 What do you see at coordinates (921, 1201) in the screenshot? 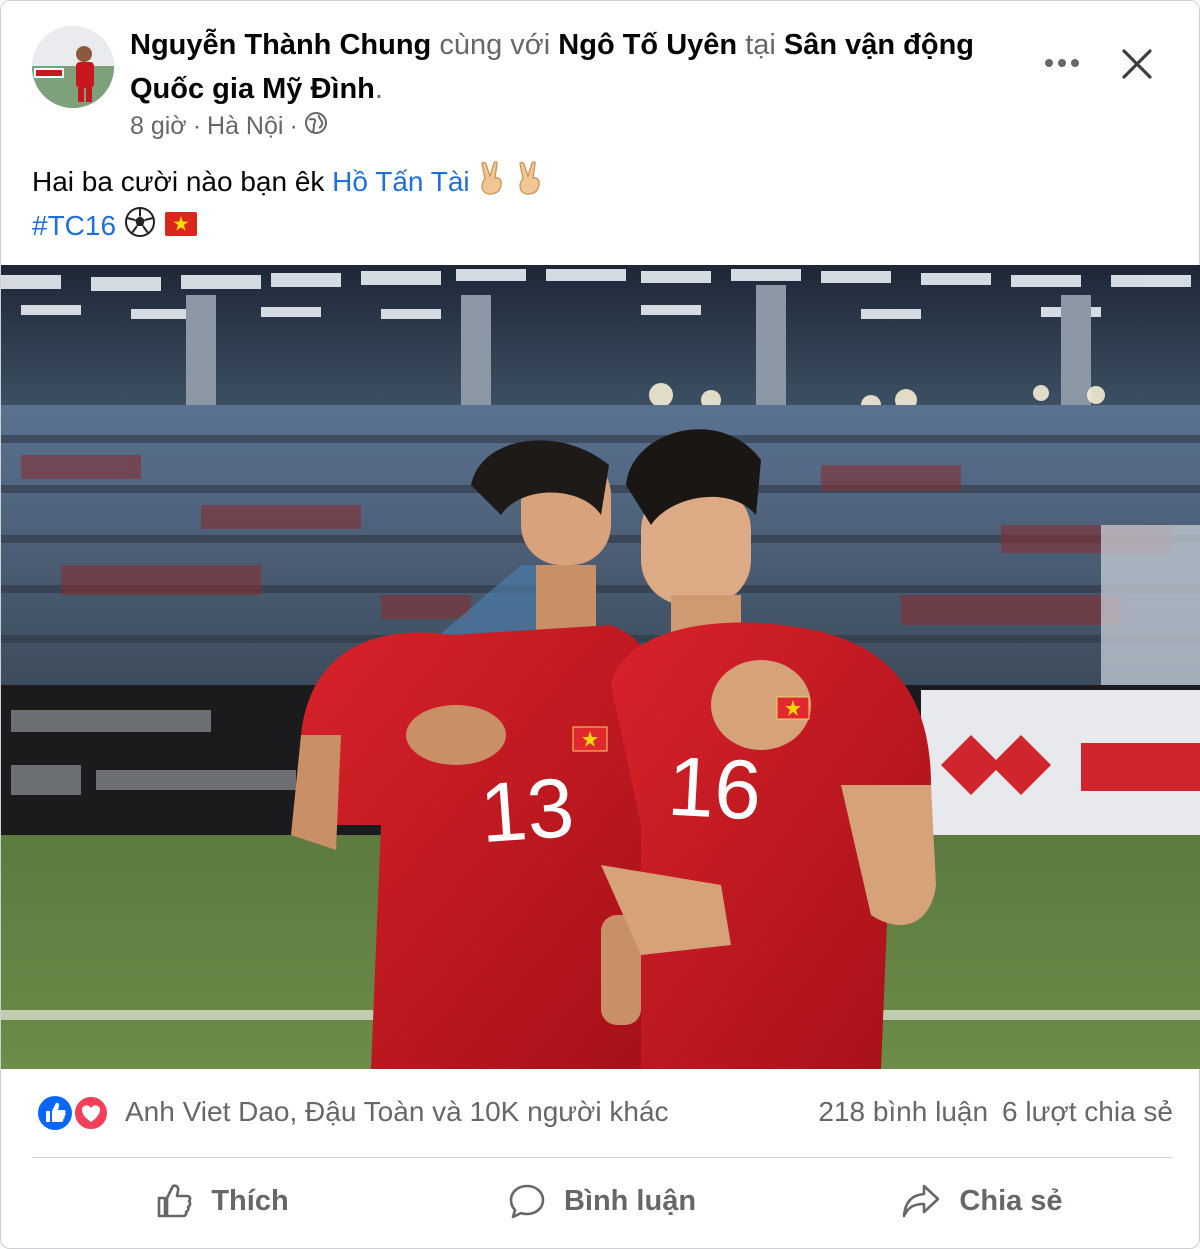
I see `share-icon` at bounding box center [921, 1201].